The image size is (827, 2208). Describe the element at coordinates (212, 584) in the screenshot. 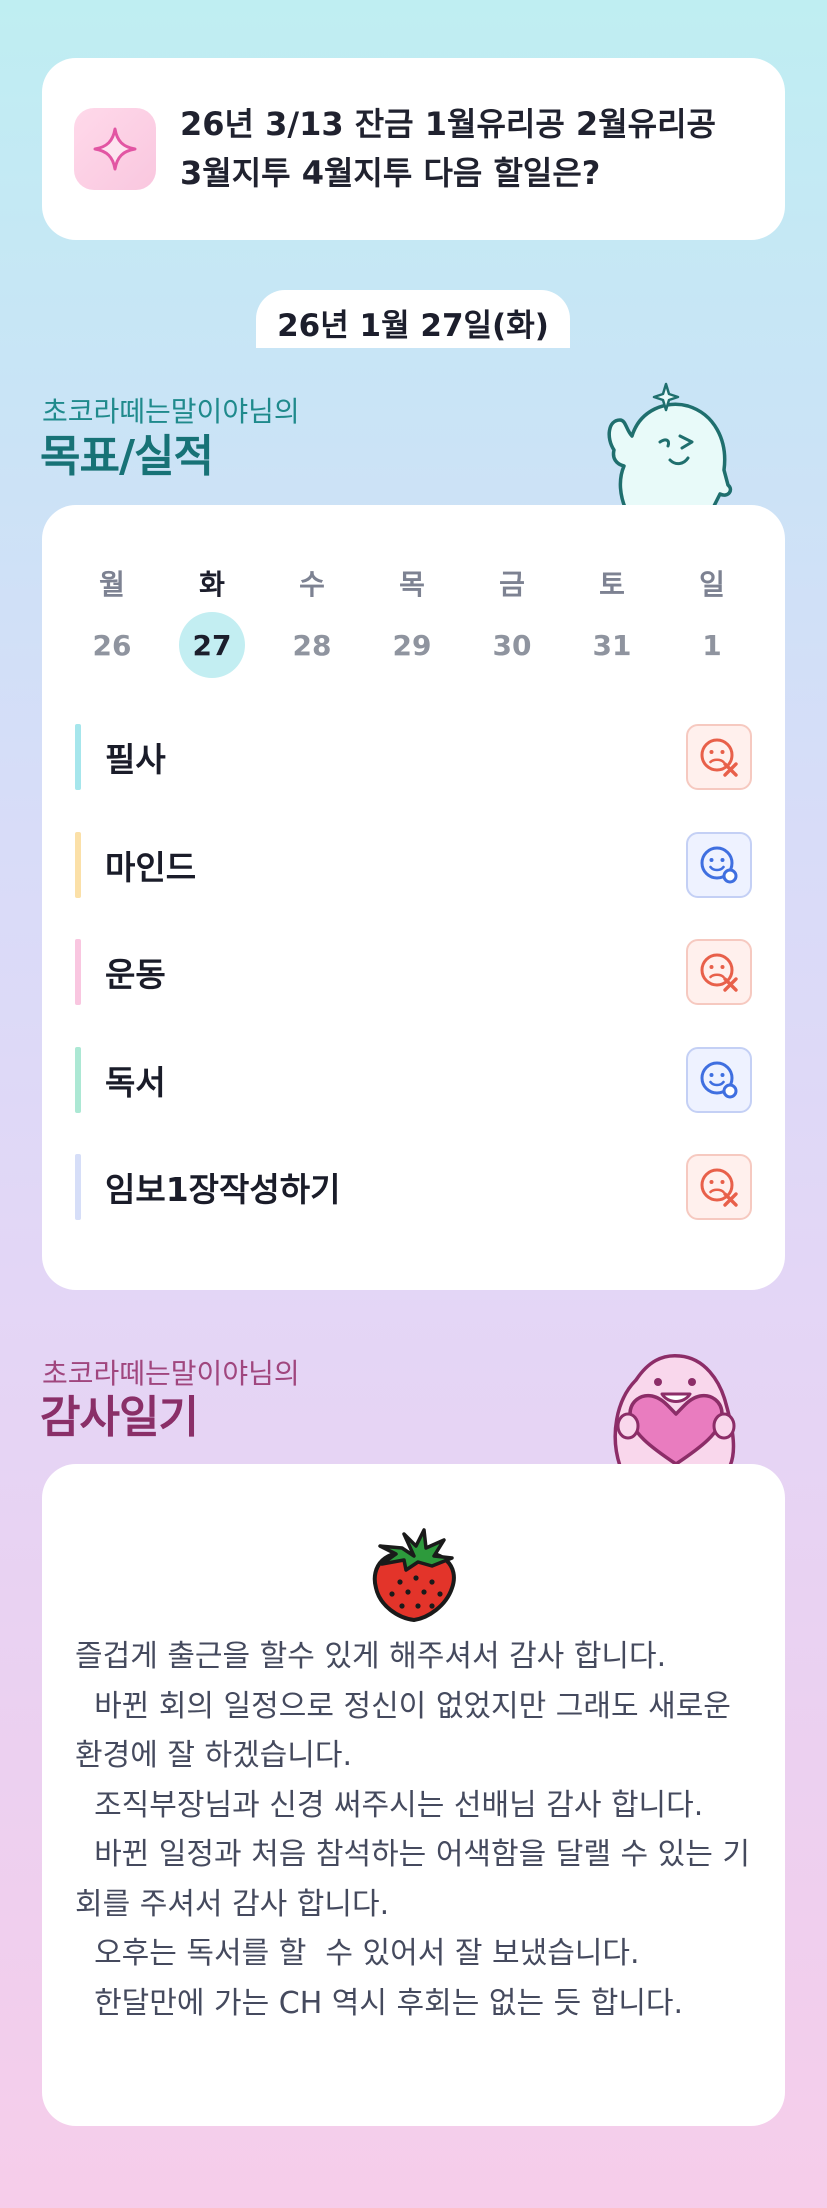

I see `weekday-tue: 화` at that location.